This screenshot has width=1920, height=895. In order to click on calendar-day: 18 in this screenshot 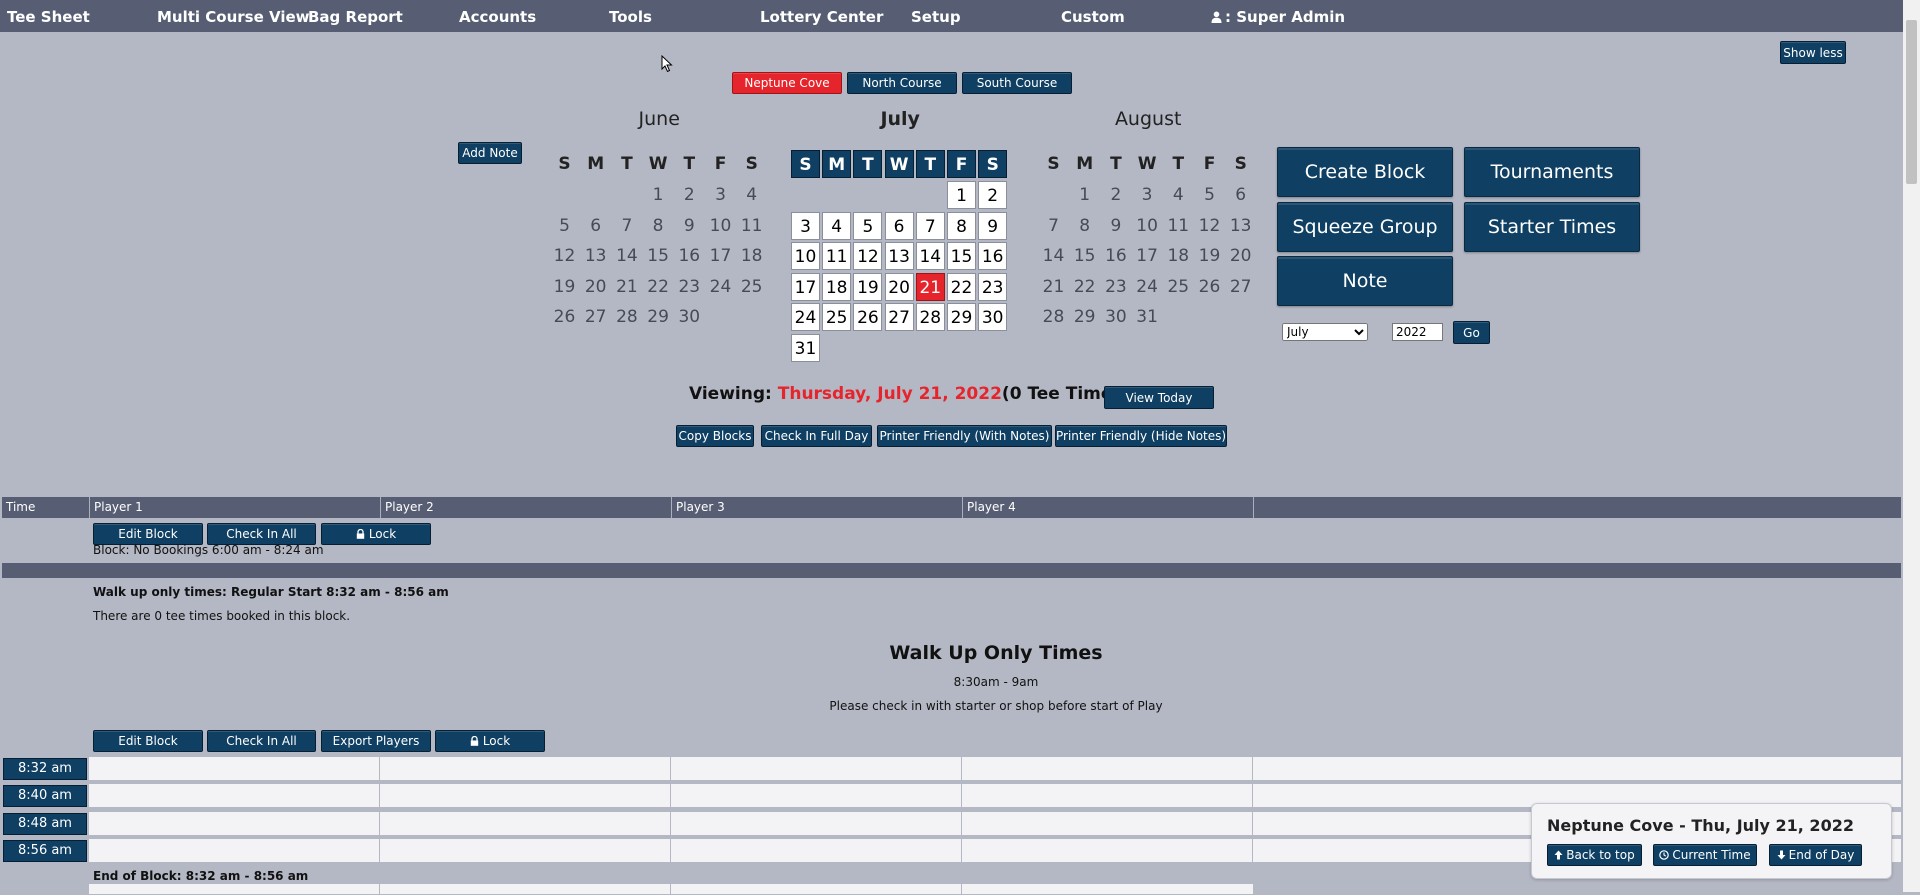, I will do `click(837, 286)`.